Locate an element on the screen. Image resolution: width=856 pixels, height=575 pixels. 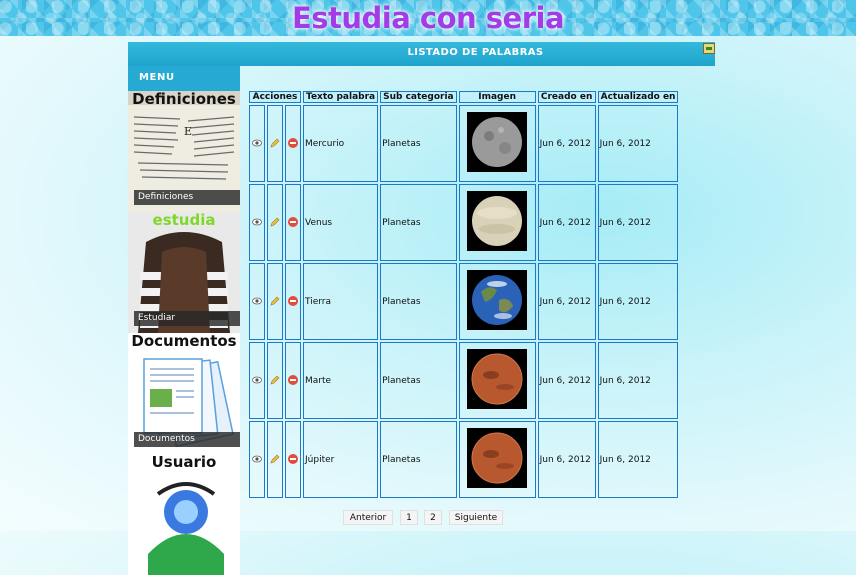
svg-text: E is located at coordinates (188, 131).